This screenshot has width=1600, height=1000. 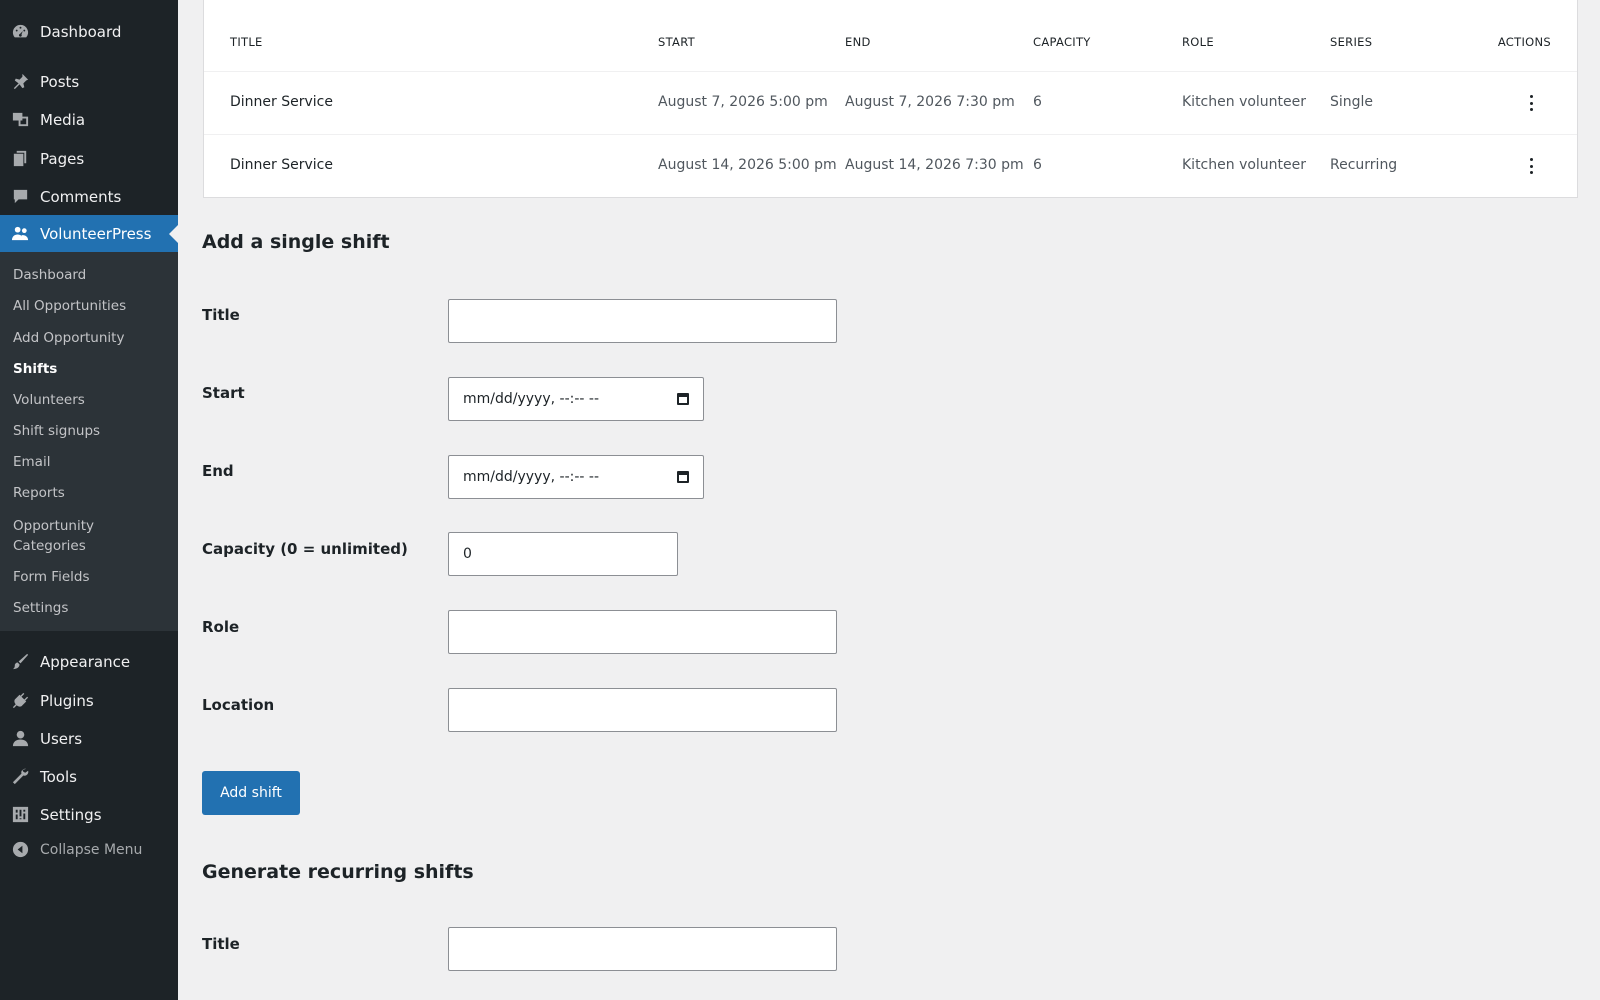 What do you see at coordinates (338, 872) in the screenshot?
I see `recurring-shifts-heading: Generate recurring shifts` at bounding box center [338, 872].